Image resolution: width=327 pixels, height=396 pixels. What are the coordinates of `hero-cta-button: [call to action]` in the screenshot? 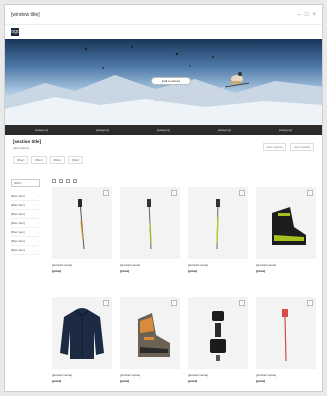 It's located at (171, 81).